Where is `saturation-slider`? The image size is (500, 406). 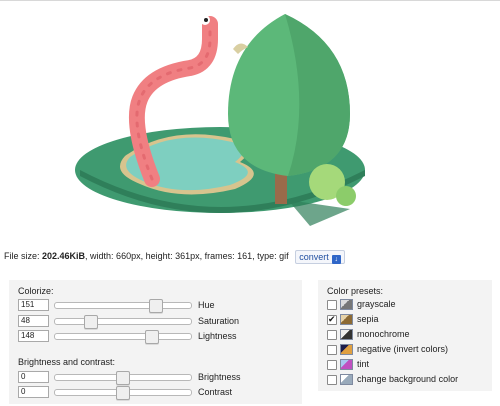 saturation-slider is located at coordinates (123, 322).